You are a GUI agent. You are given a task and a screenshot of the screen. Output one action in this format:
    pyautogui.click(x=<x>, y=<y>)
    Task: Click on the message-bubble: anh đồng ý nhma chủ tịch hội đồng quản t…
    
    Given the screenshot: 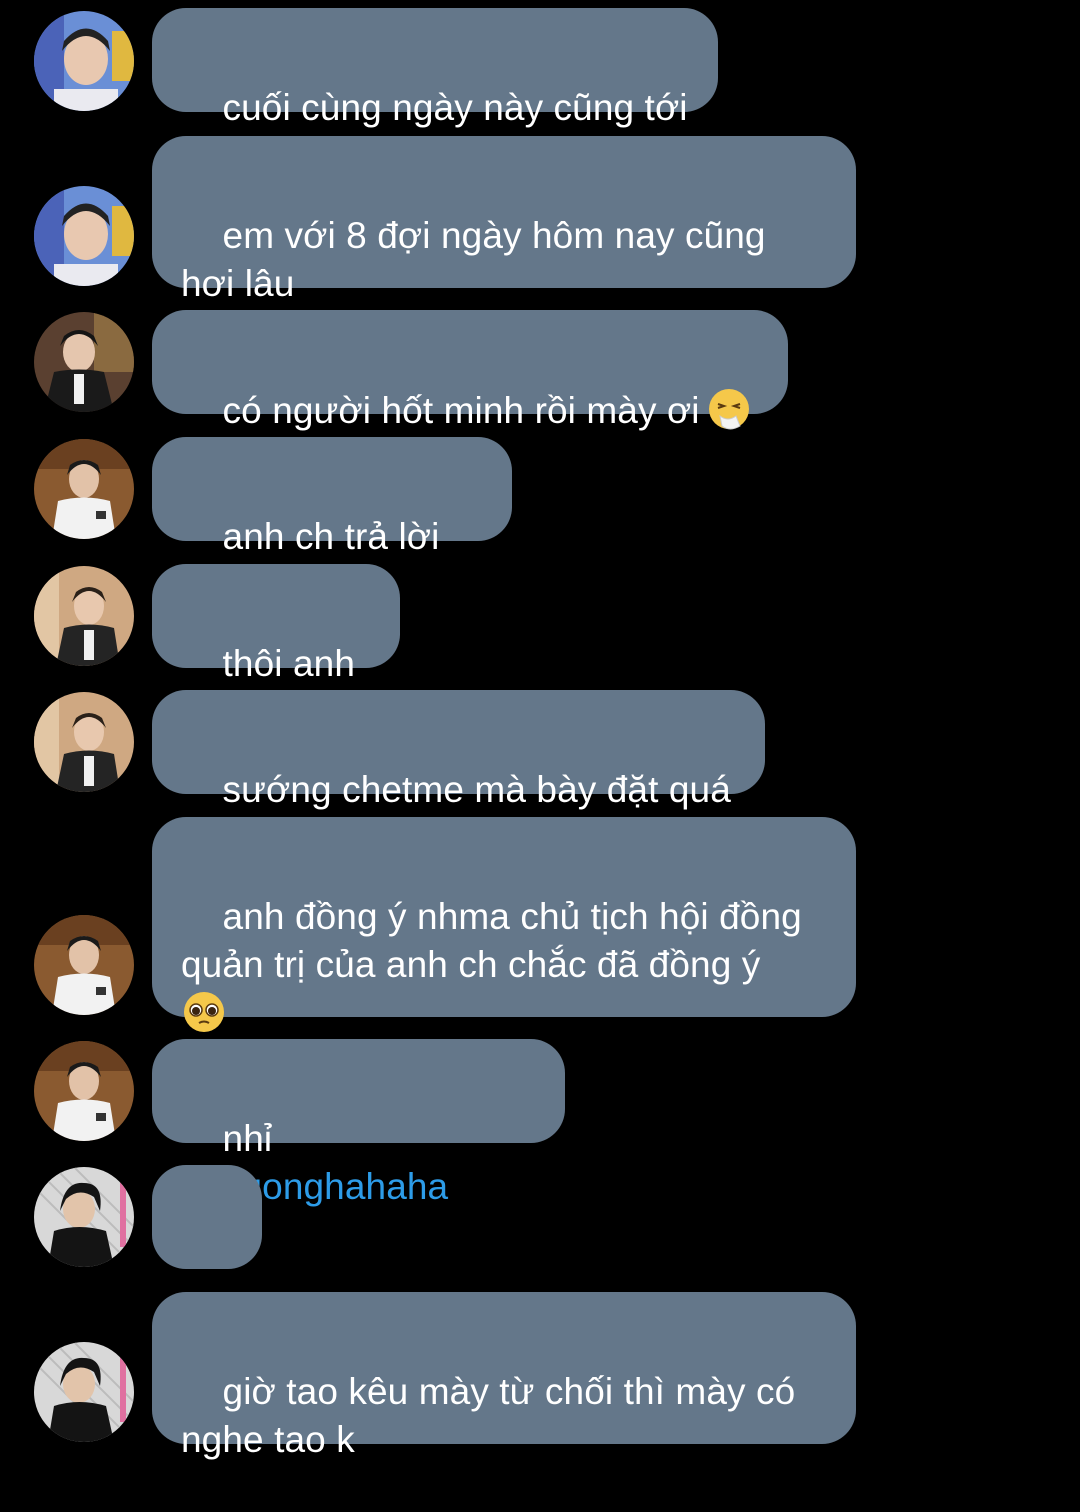 What is the action you would take?
    pyautogui.click(x=504, y=924)
    